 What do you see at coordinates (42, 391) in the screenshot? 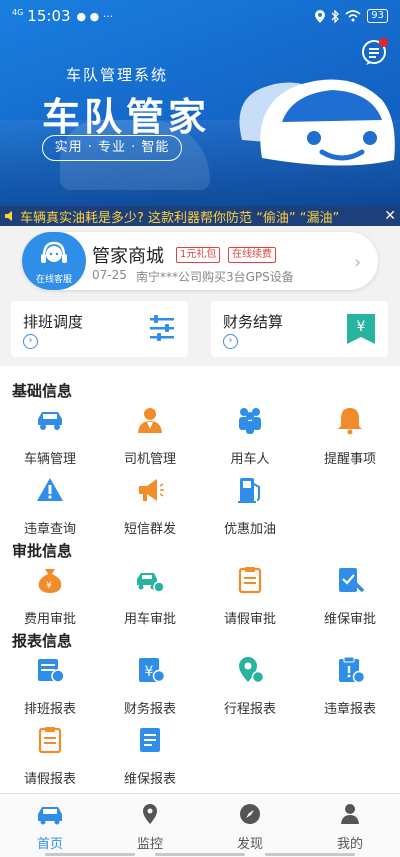
I see `section-basic-title: 基础信息` at bounding box center [42, 391].